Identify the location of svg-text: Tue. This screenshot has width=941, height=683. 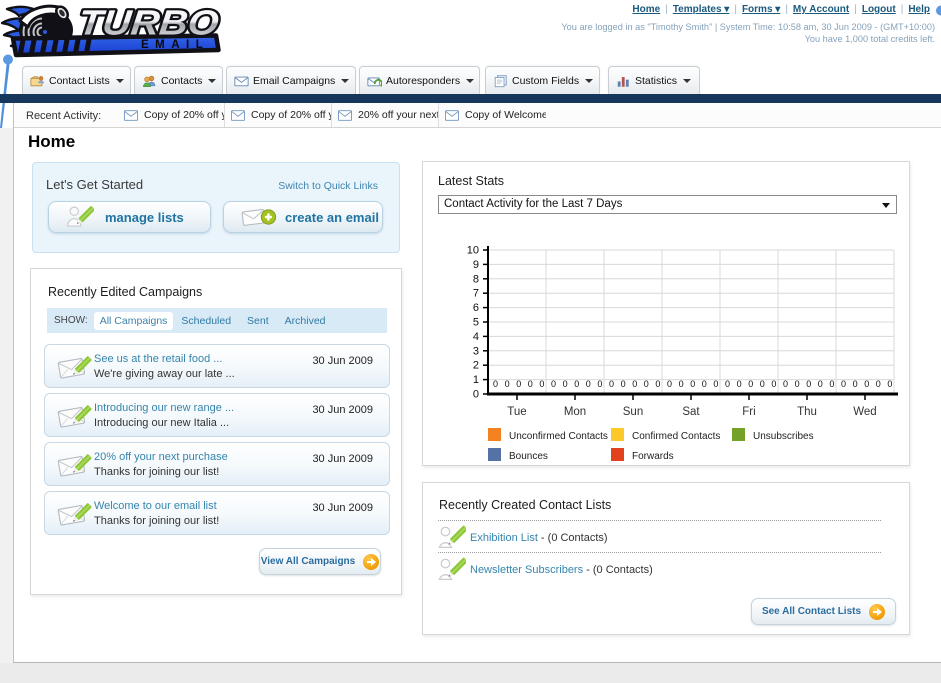
(516, 412).